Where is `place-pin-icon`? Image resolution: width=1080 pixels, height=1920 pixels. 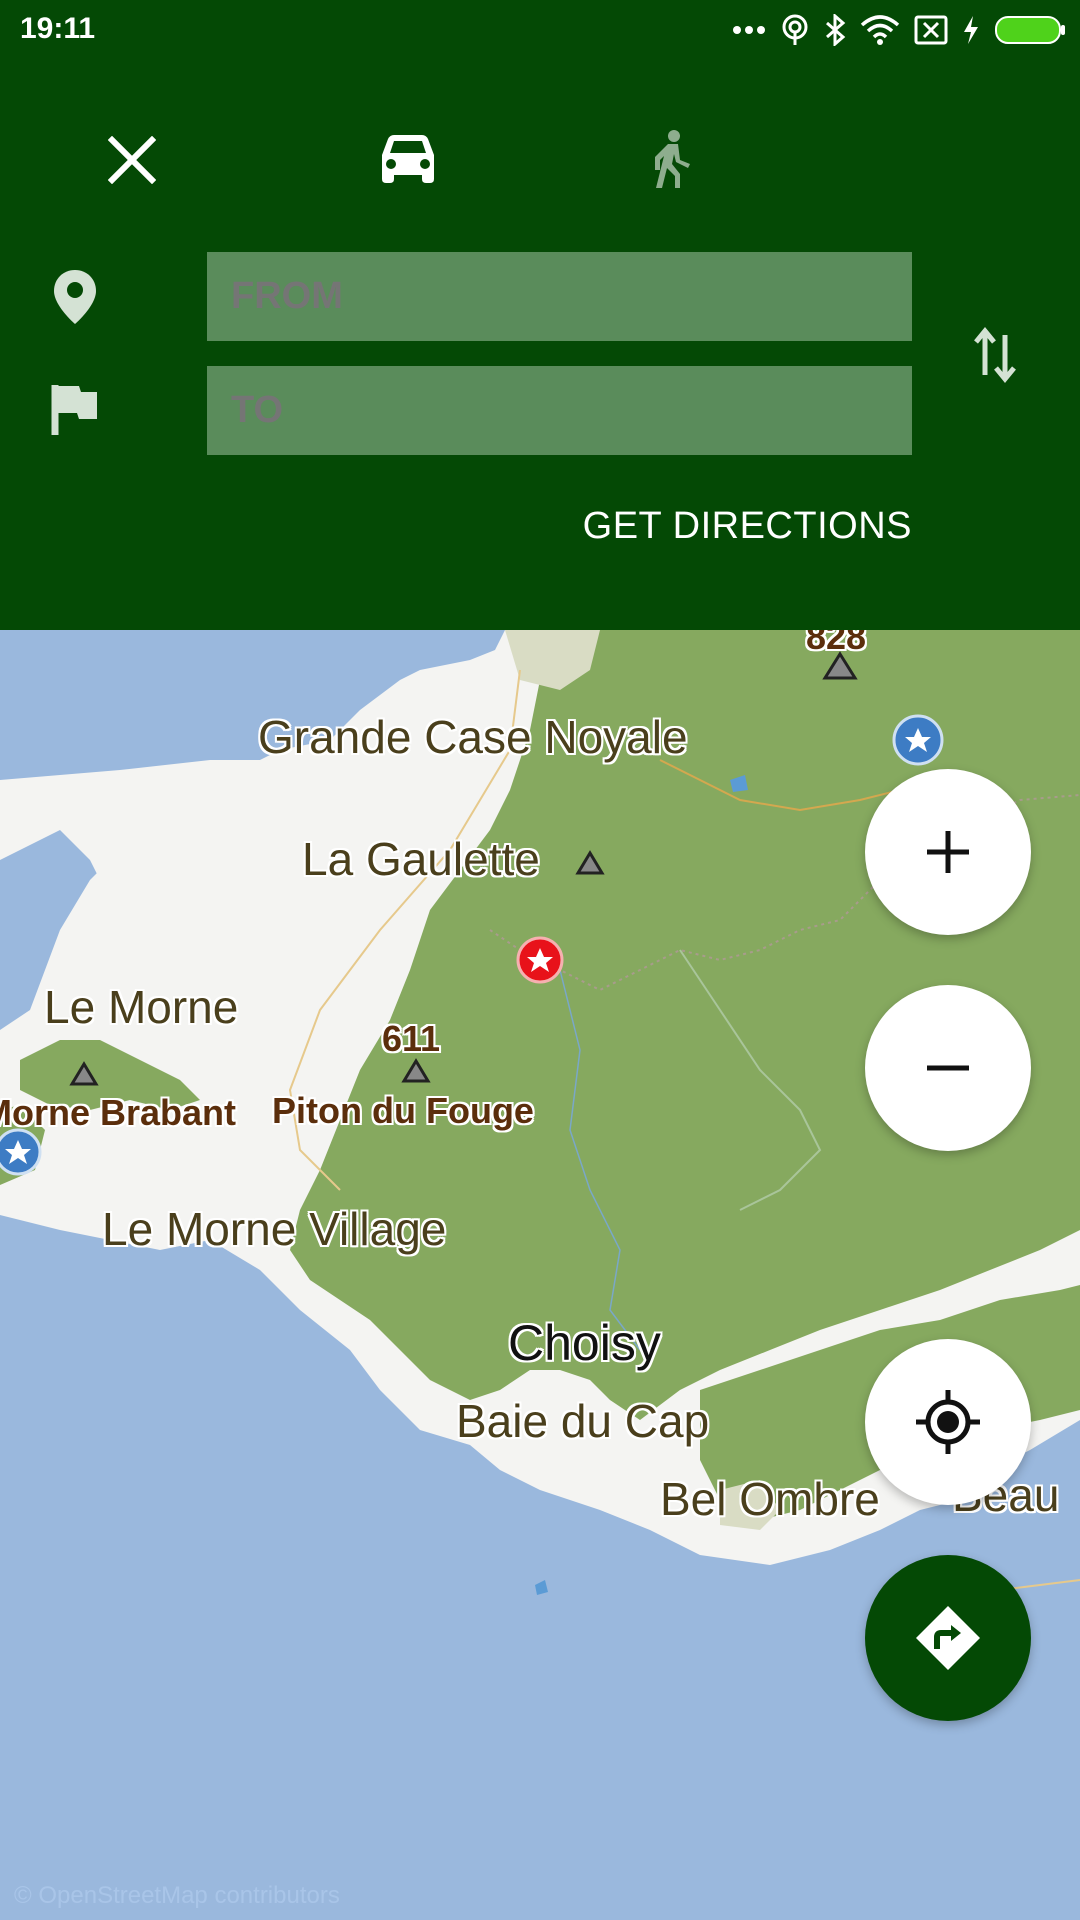 place-pin-icon is located at coordinates (75, 297).